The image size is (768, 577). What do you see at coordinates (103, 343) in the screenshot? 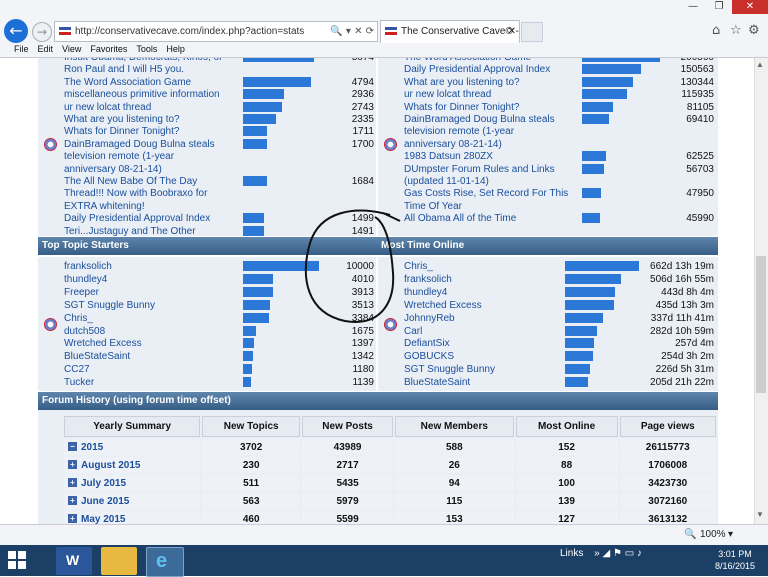
I see `starter-row-label: Wretched Excess` at bounding box center [103, 343].